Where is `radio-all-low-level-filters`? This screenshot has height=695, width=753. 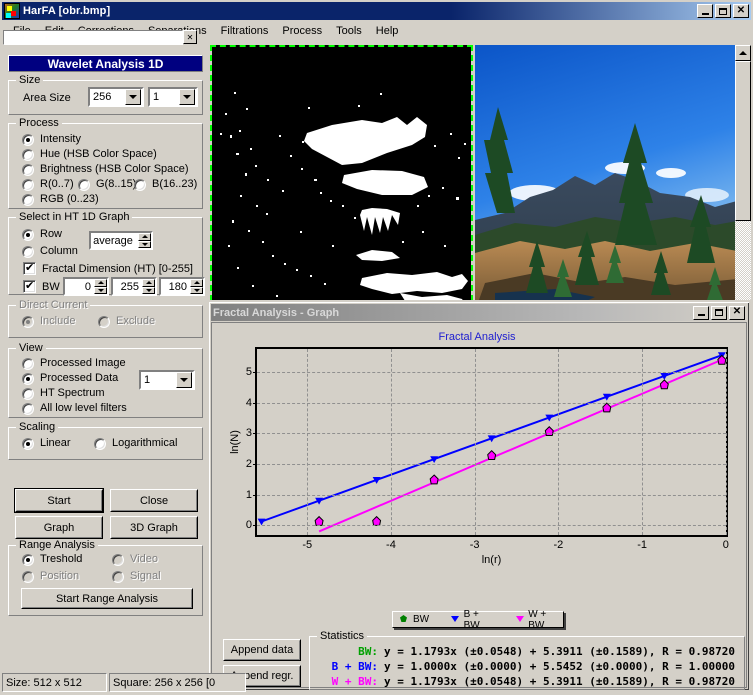 radio-all-low-level-filters is located at coordinates (28, 409).